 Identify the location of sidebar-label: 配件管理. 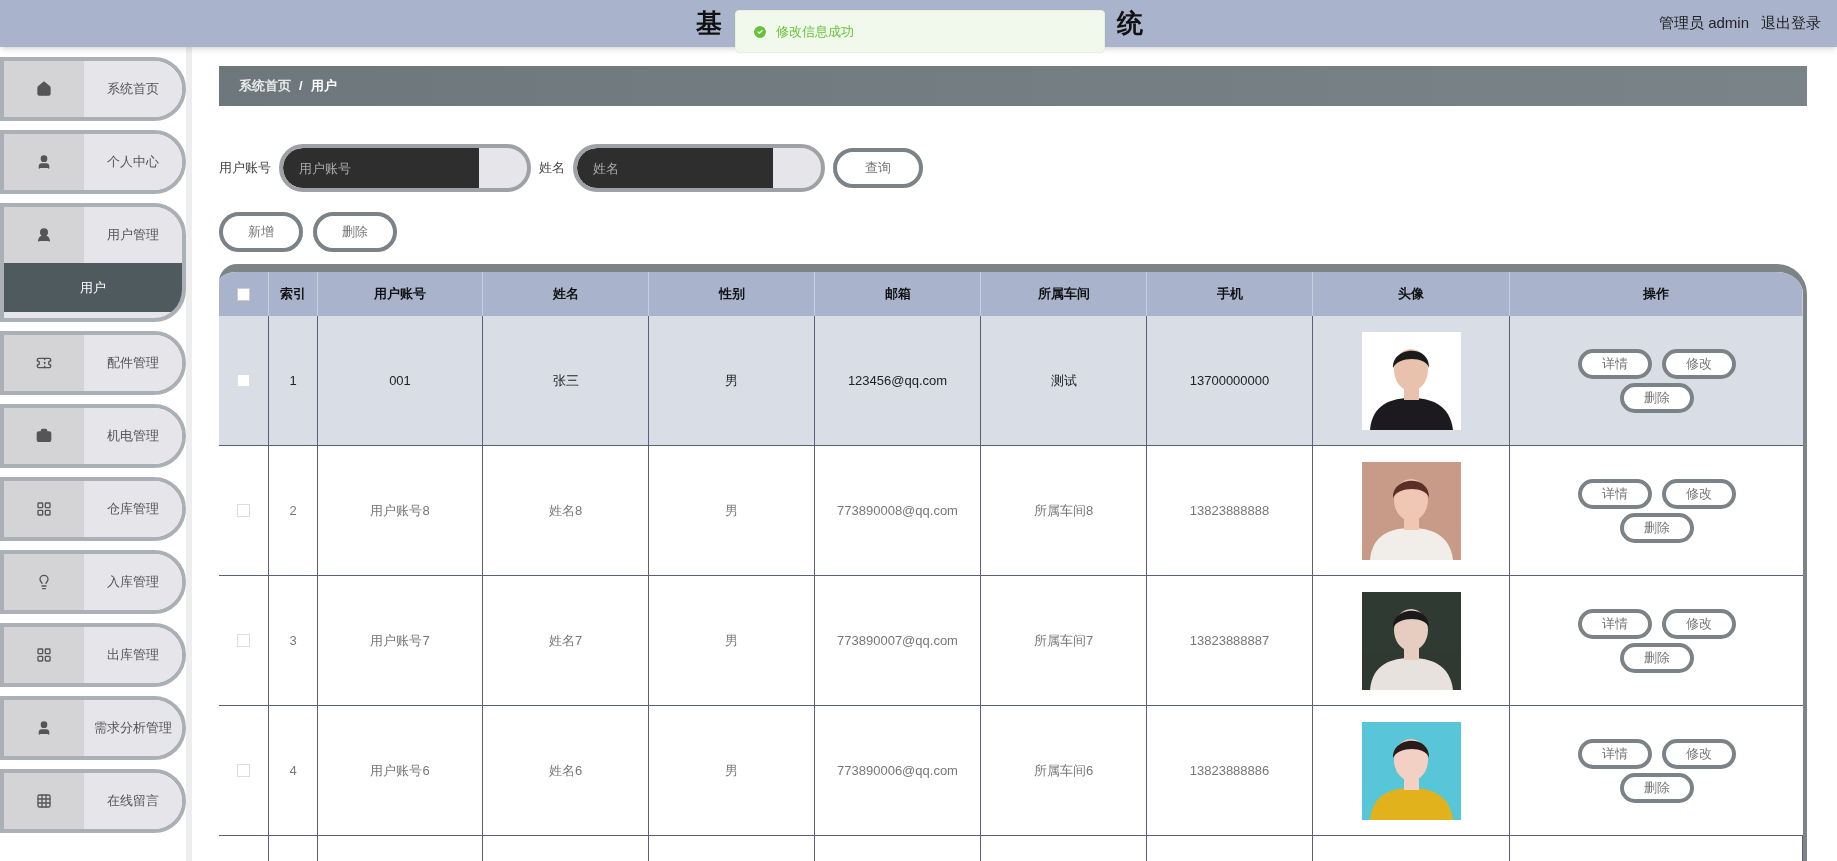
(133, 363).